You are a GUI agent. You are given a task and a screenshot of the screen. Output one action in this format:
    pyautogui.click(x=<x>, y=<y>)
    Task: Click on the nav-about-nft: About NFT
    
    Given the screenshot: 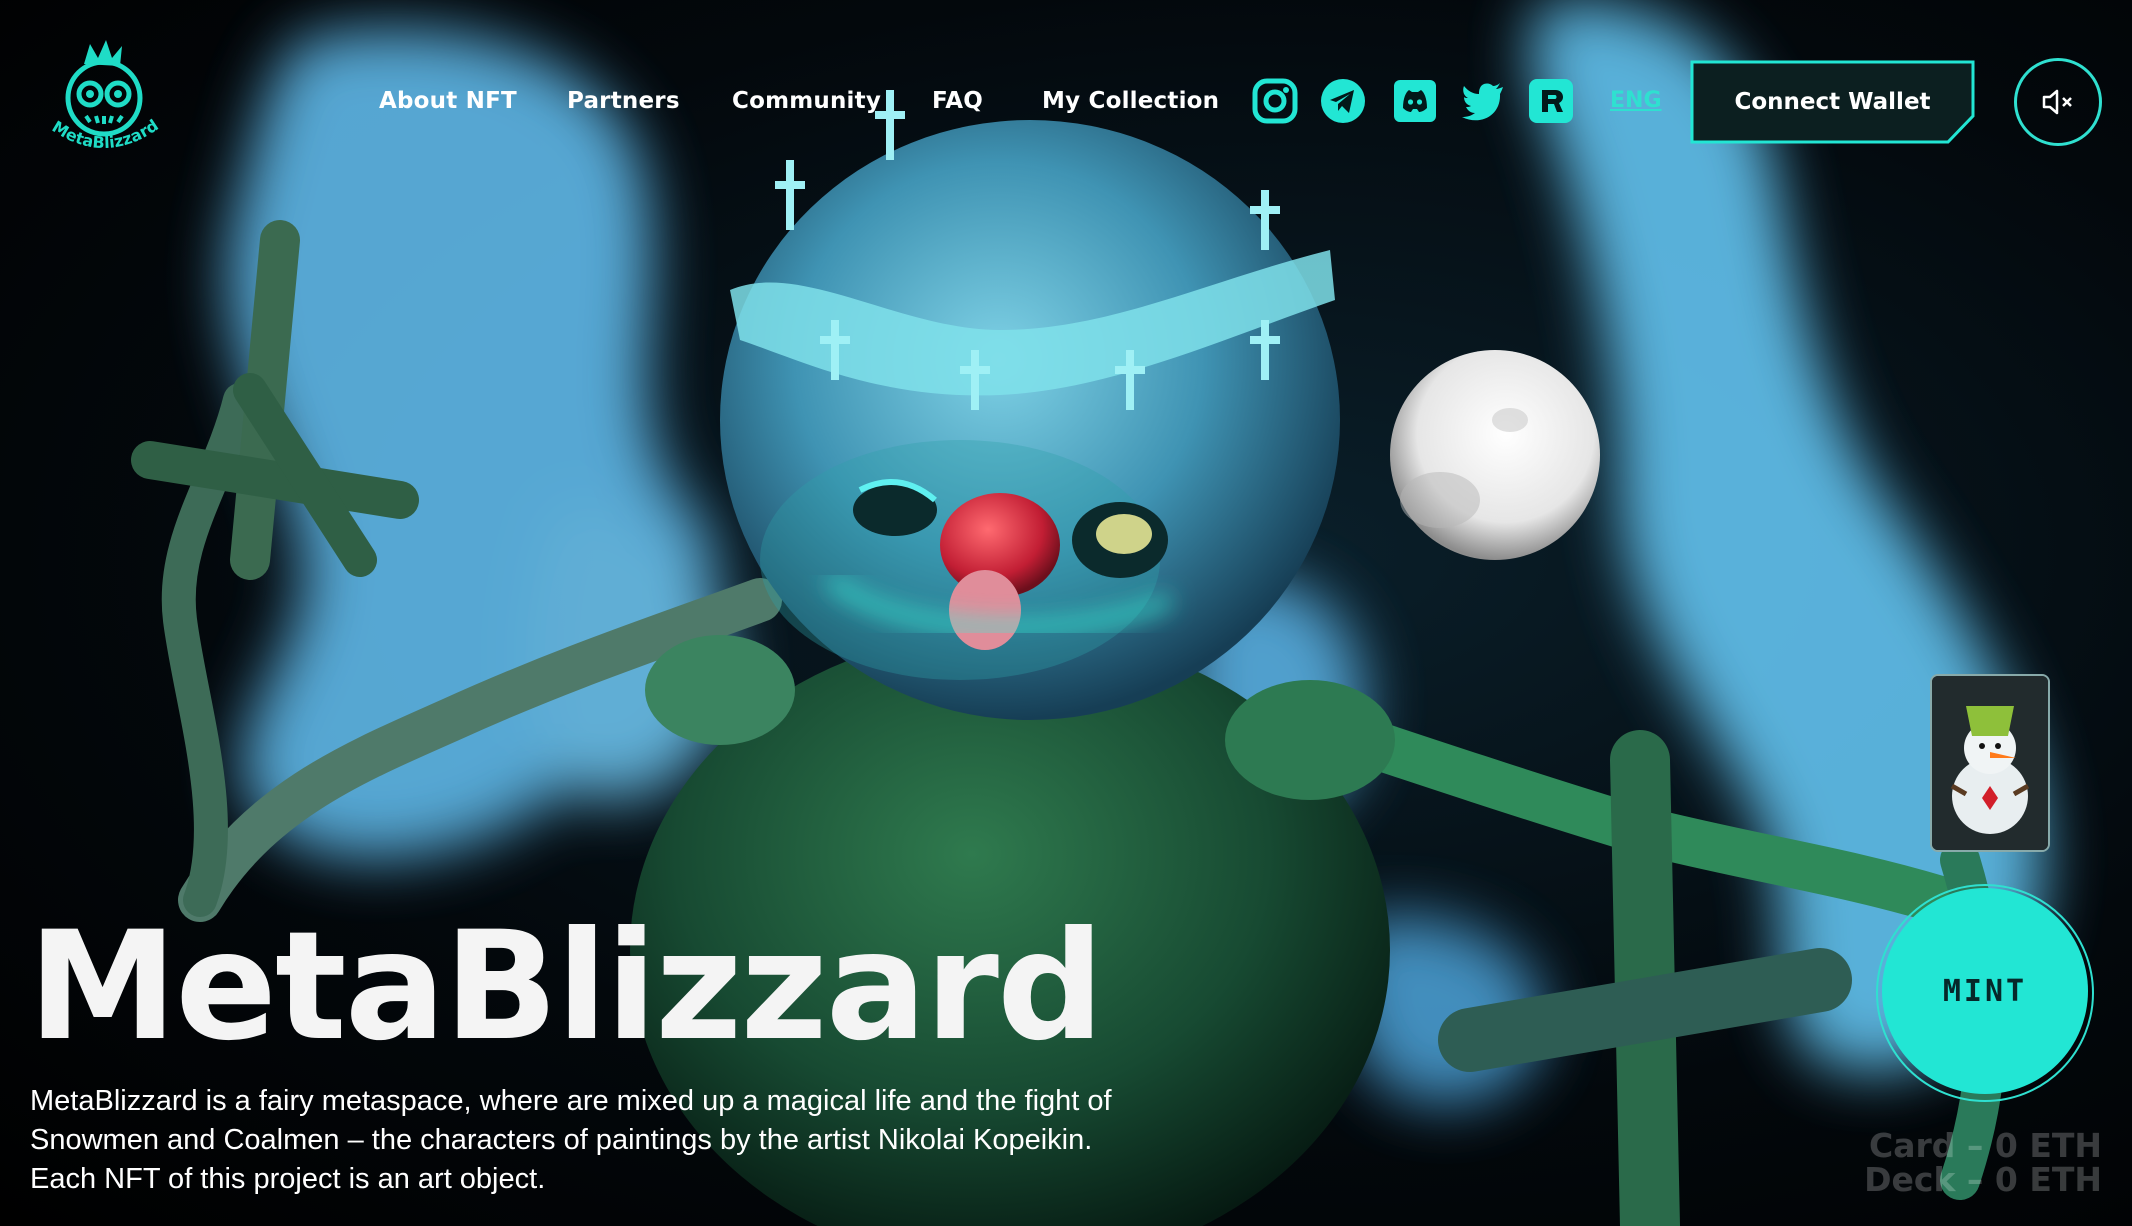 What is the action you would take?
    pyautogui.click(x=448, y=101)
    